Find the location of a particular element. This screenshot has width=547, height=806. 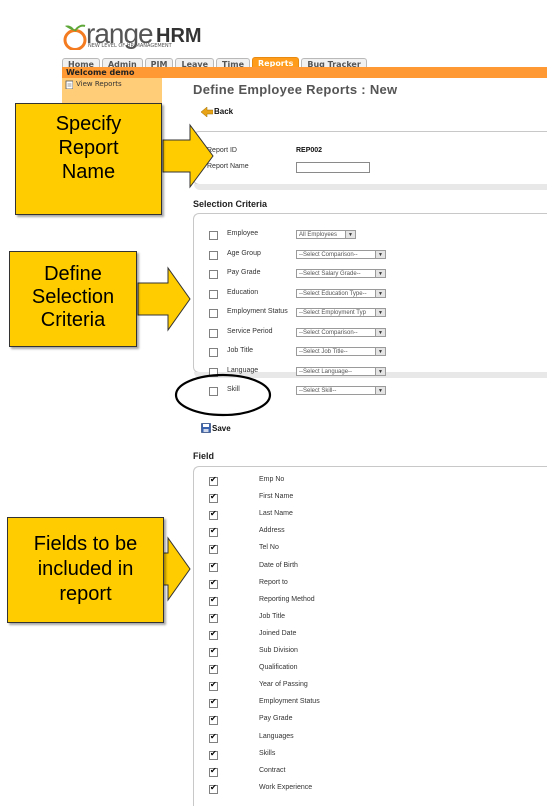

callout-line: report is located at coordinates (85, 594).